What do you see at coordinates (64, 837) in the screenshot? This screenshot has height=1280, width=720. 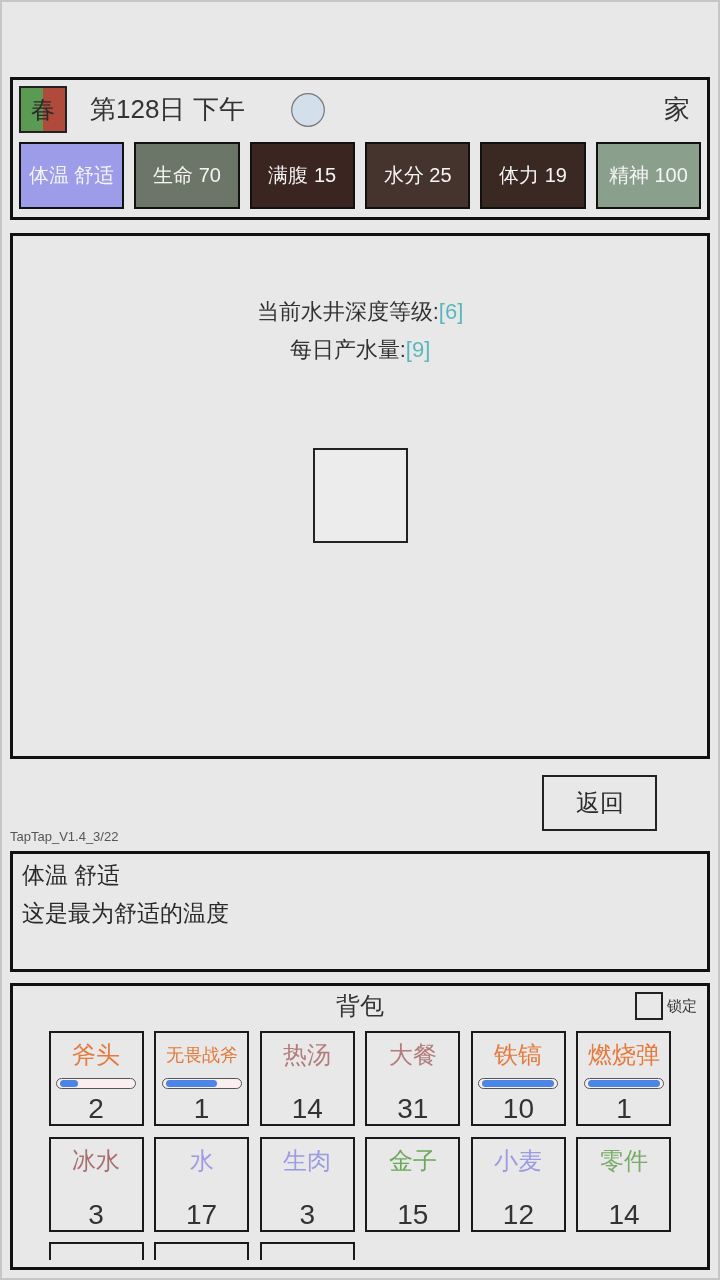 I see `version-text: TapTap_V1.4_3/22` at bounding box center [64, 837].